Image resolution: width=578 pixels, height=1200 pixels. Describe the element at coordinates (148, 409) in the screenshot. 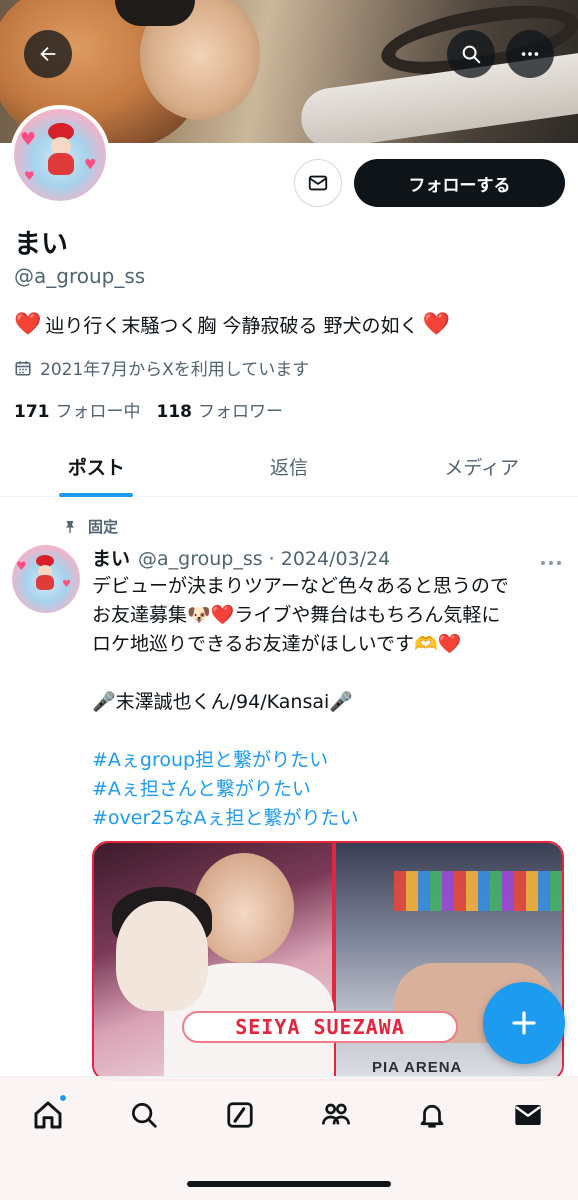

I see `follow-stats: 171 フォロー中 118 フォロワー` at that location.